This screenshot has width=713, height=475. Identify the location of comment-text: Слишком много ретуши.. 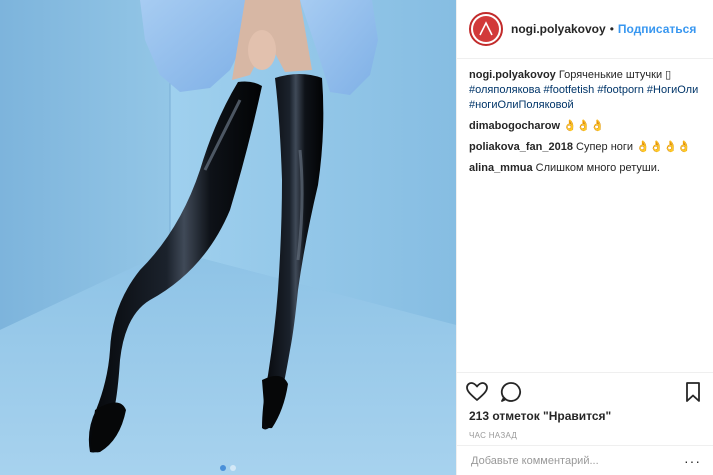
(597, 168).